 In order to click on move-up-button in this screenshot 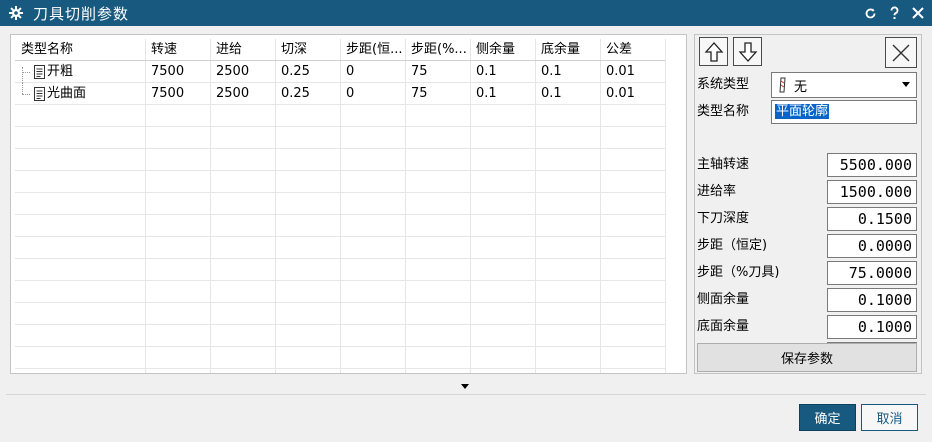, I will do `click(713, 51)`.